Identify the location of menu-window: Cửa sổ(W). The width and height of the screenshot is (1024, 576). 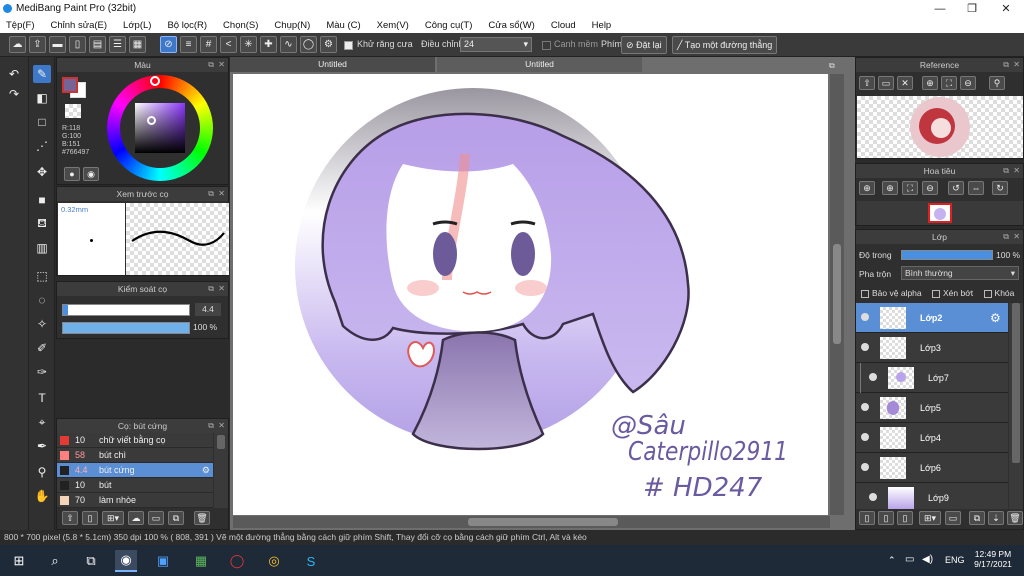
(511, 25).